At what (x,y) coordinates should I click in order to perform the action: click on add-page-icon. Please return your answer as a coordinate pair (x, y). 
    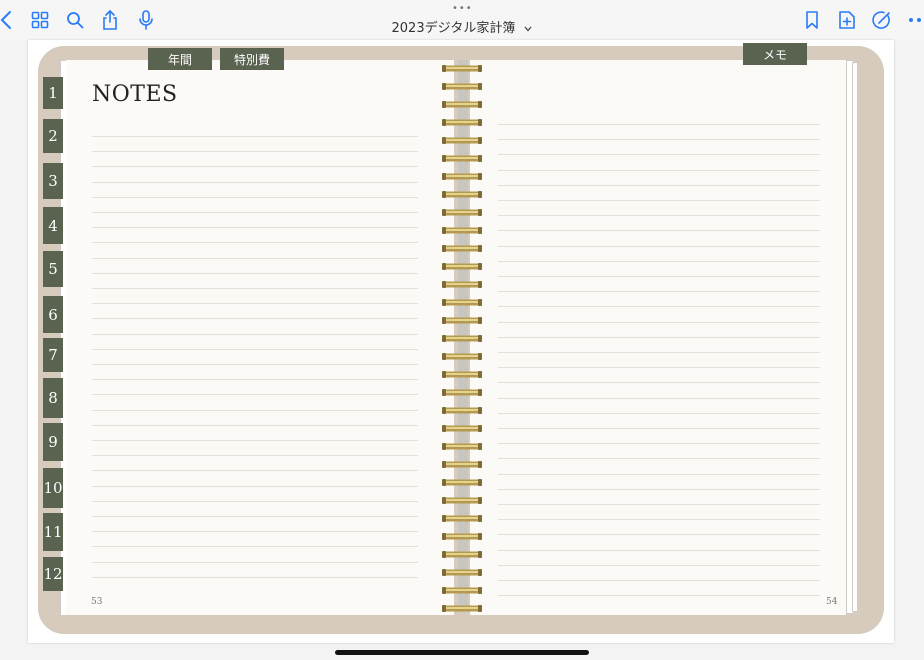
    Looking at the image, I should click on (847, 20).